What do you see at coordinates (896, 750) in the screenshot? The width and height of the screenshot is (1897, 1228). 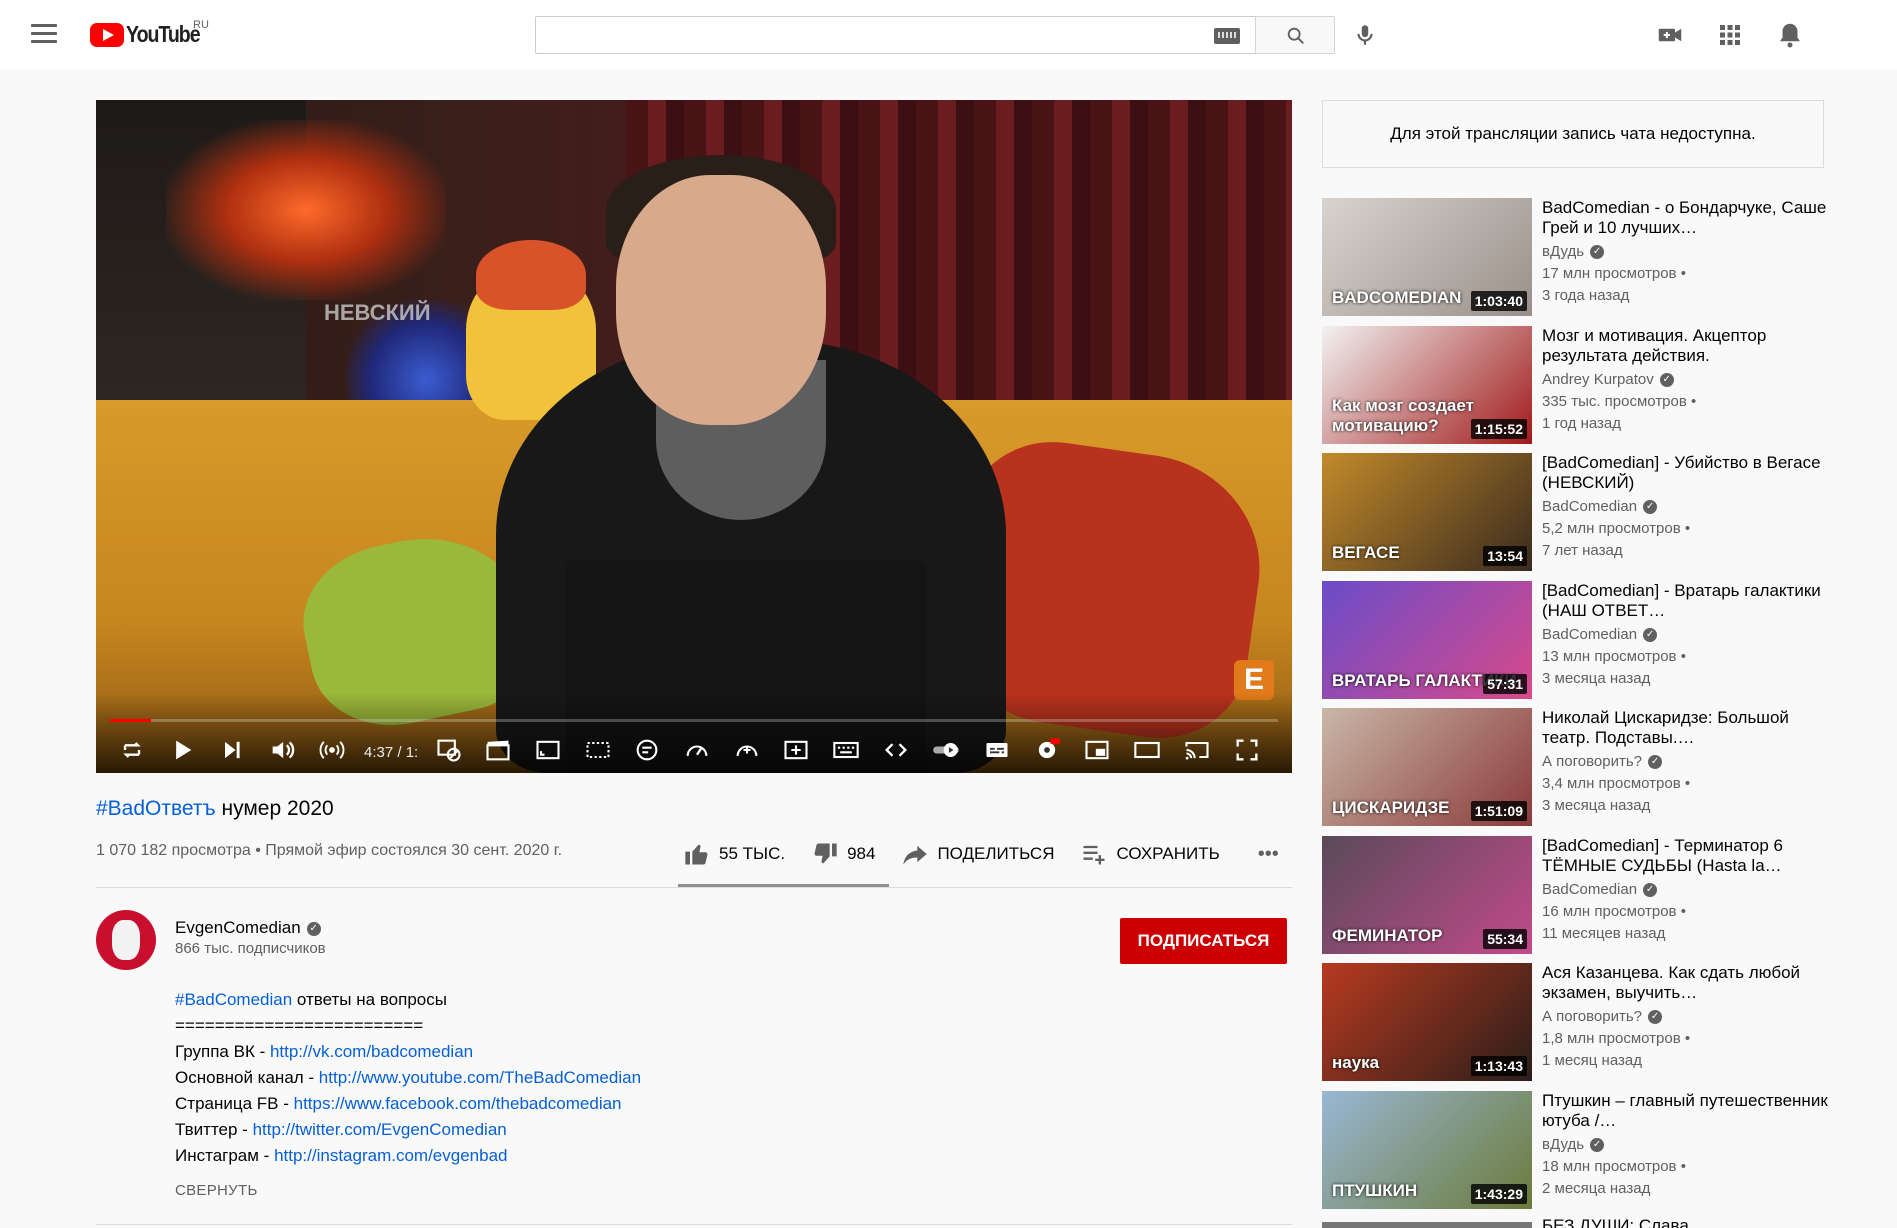 I see `embed-code-icon` at bounding box center [896, 750].